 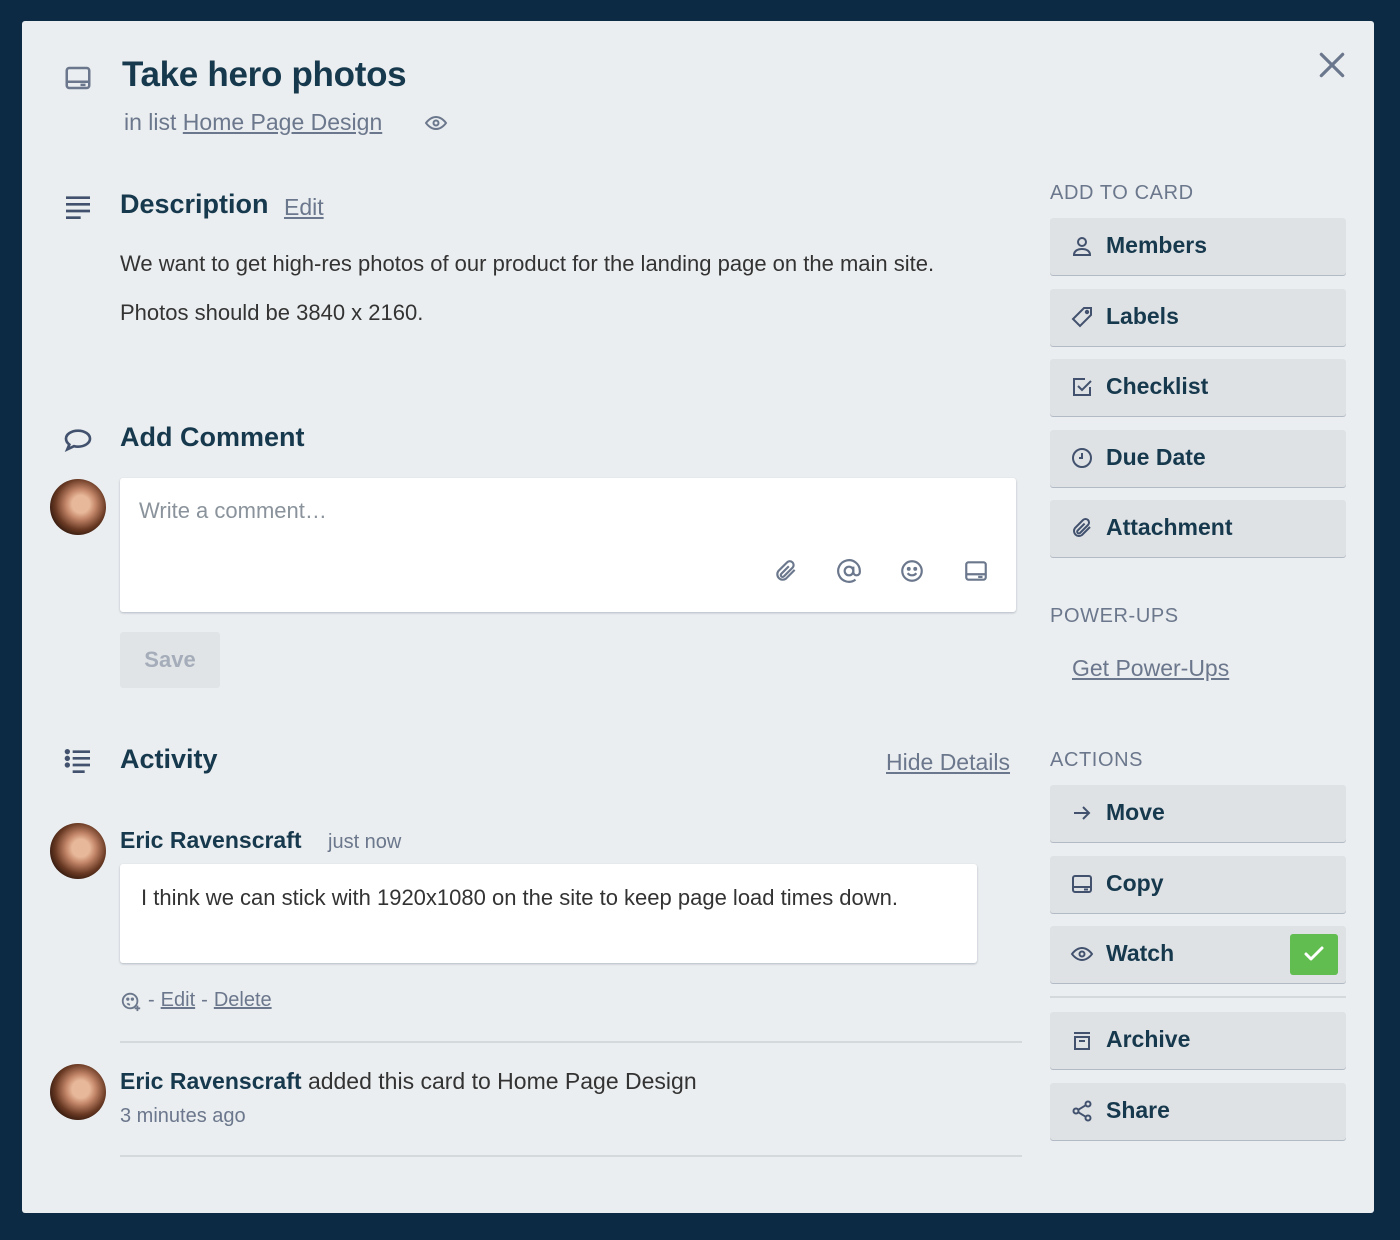 I want to click on members-button: Members, so click(x=1198, y=246).